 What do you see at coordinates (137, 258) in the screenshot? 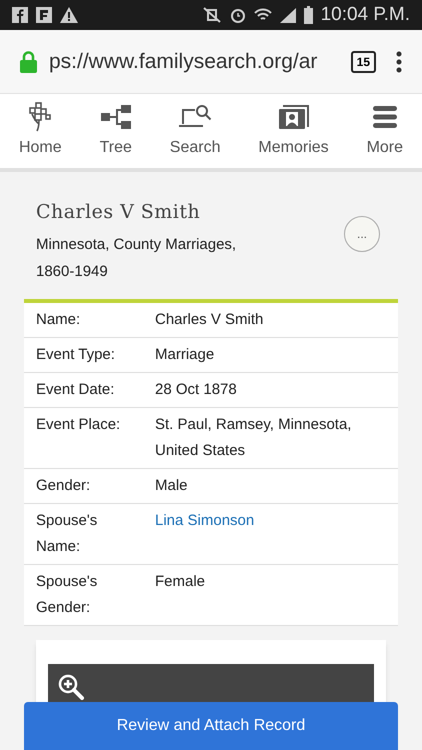
I see `collection-title: Minnesota, County Marriages, 1860-1949` at bounding box center [137, 258].